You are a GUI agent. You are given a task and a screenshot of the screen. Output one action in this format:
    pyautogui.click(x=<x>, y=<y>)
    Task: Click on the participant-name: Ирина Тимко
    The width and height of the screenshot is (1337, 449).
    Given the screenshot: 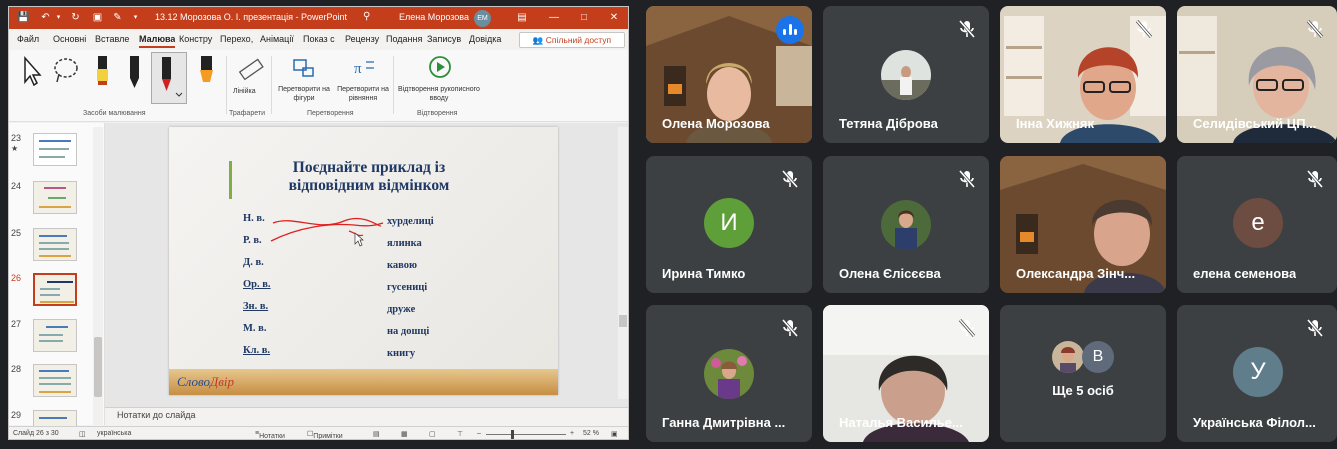 What is the action you would take?
    pyautogui.click(x=704, y=273)
    